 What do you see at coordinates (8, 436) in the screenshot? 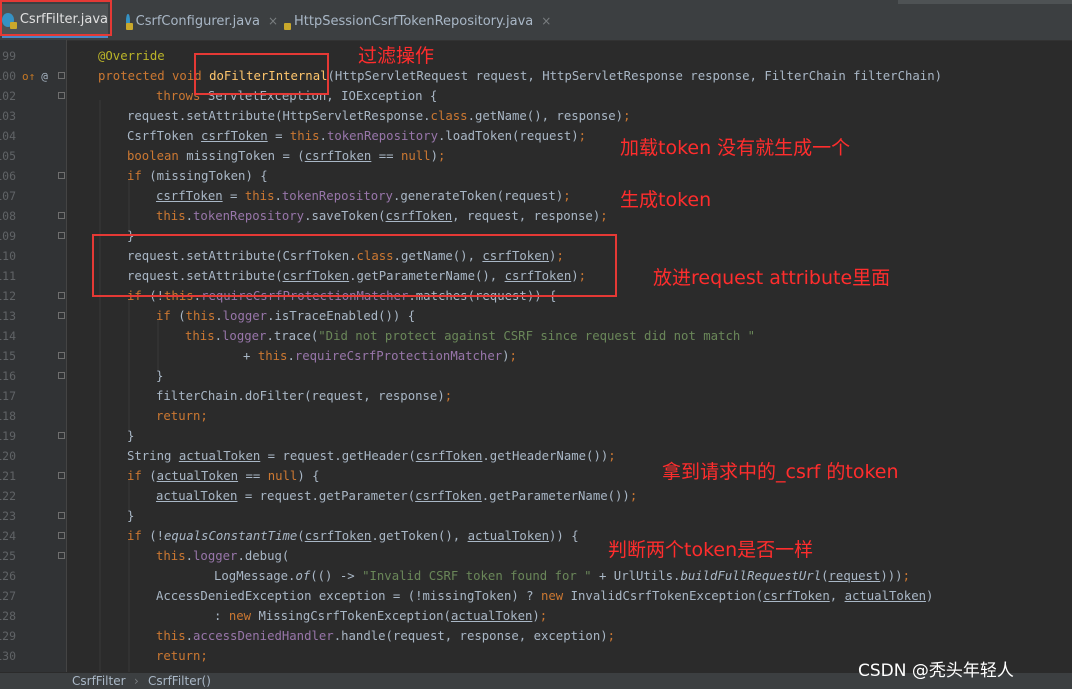
I see `line-number: 119` at bounding box center [8, 436].